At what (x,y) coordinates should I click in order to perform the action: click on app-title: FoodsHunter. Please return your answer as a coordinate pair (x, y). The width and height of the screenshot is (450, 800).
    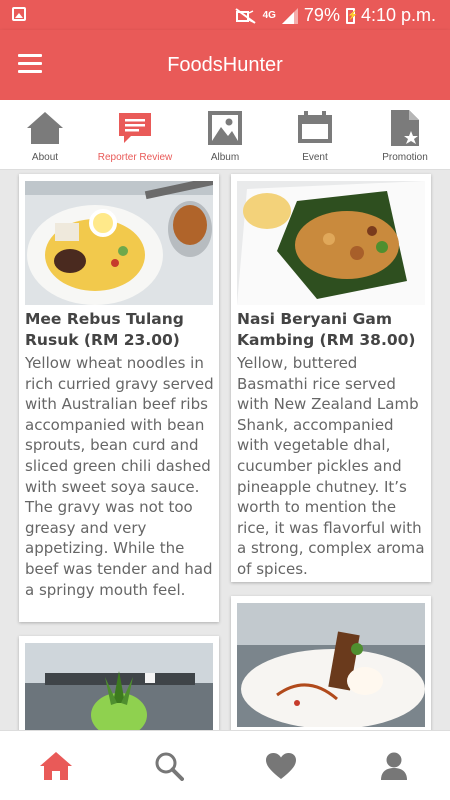
    Looking at the image, I should click on (225, 65).